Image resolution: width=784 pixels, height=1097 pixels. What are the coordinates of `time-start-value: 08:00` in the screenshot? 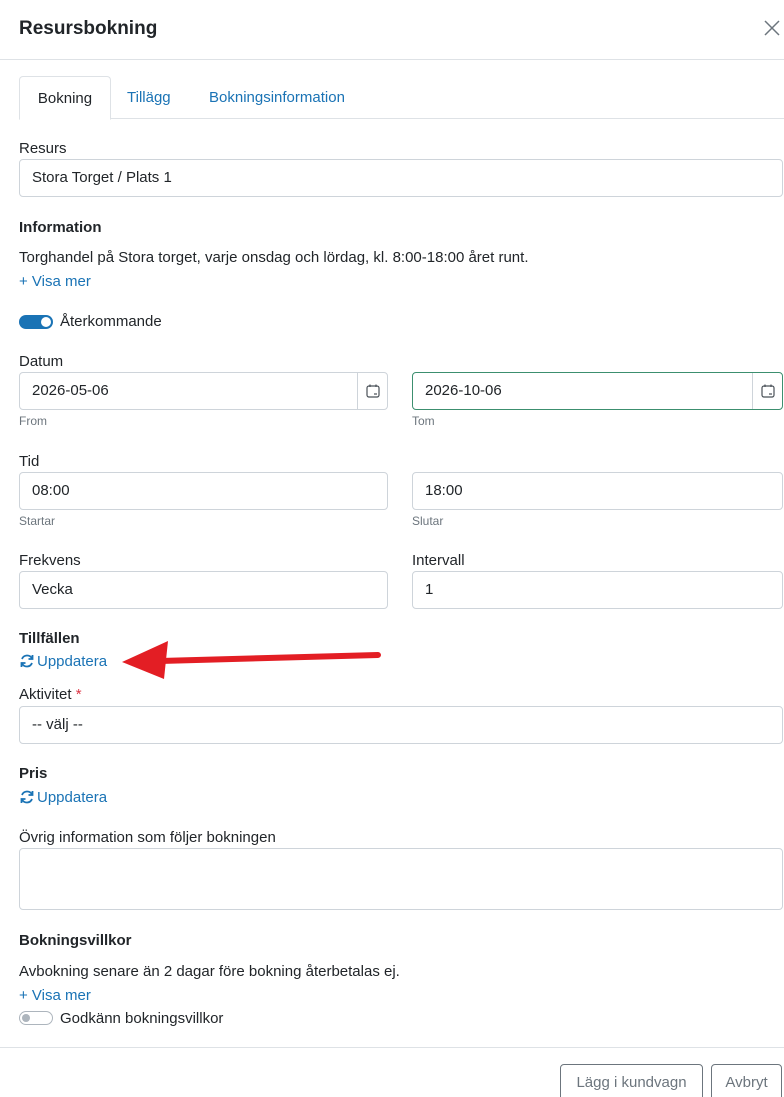 It's located at (51, 490).